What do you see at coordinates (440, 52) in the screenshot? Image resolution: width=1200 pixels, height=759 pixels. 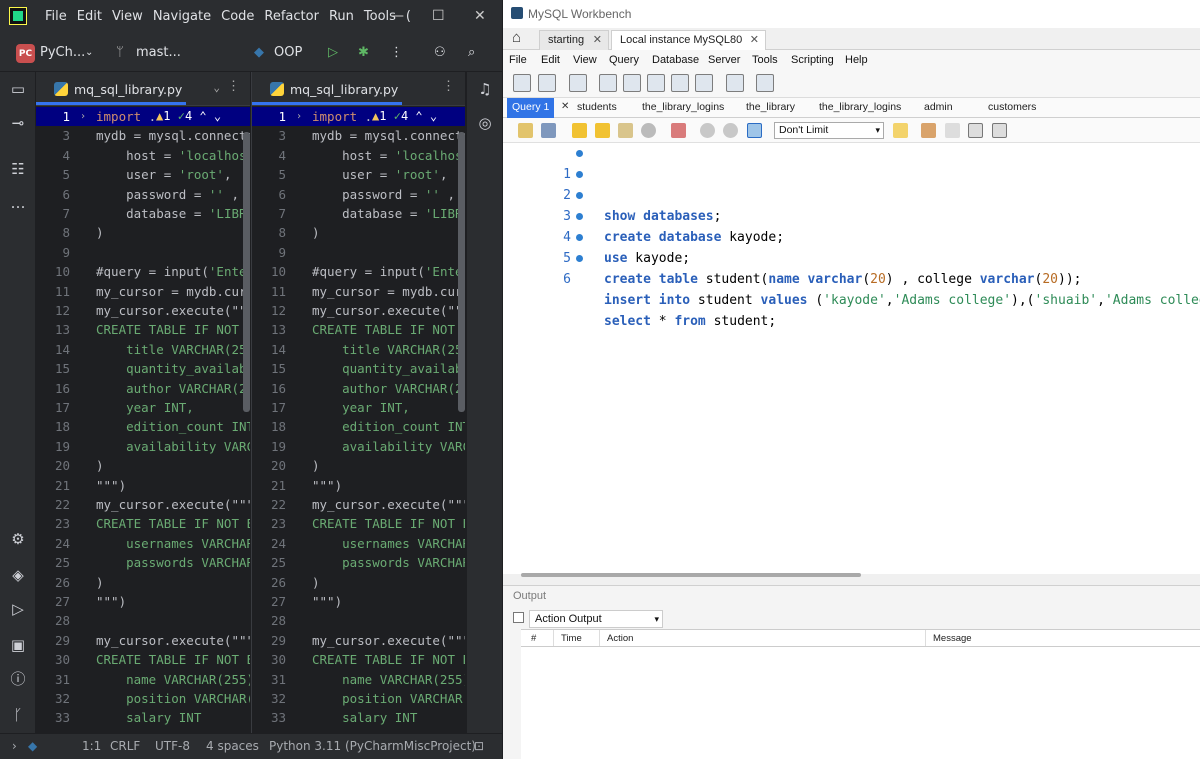 I see `add-user-icon: ⚇` at bounding box center [440, 52].